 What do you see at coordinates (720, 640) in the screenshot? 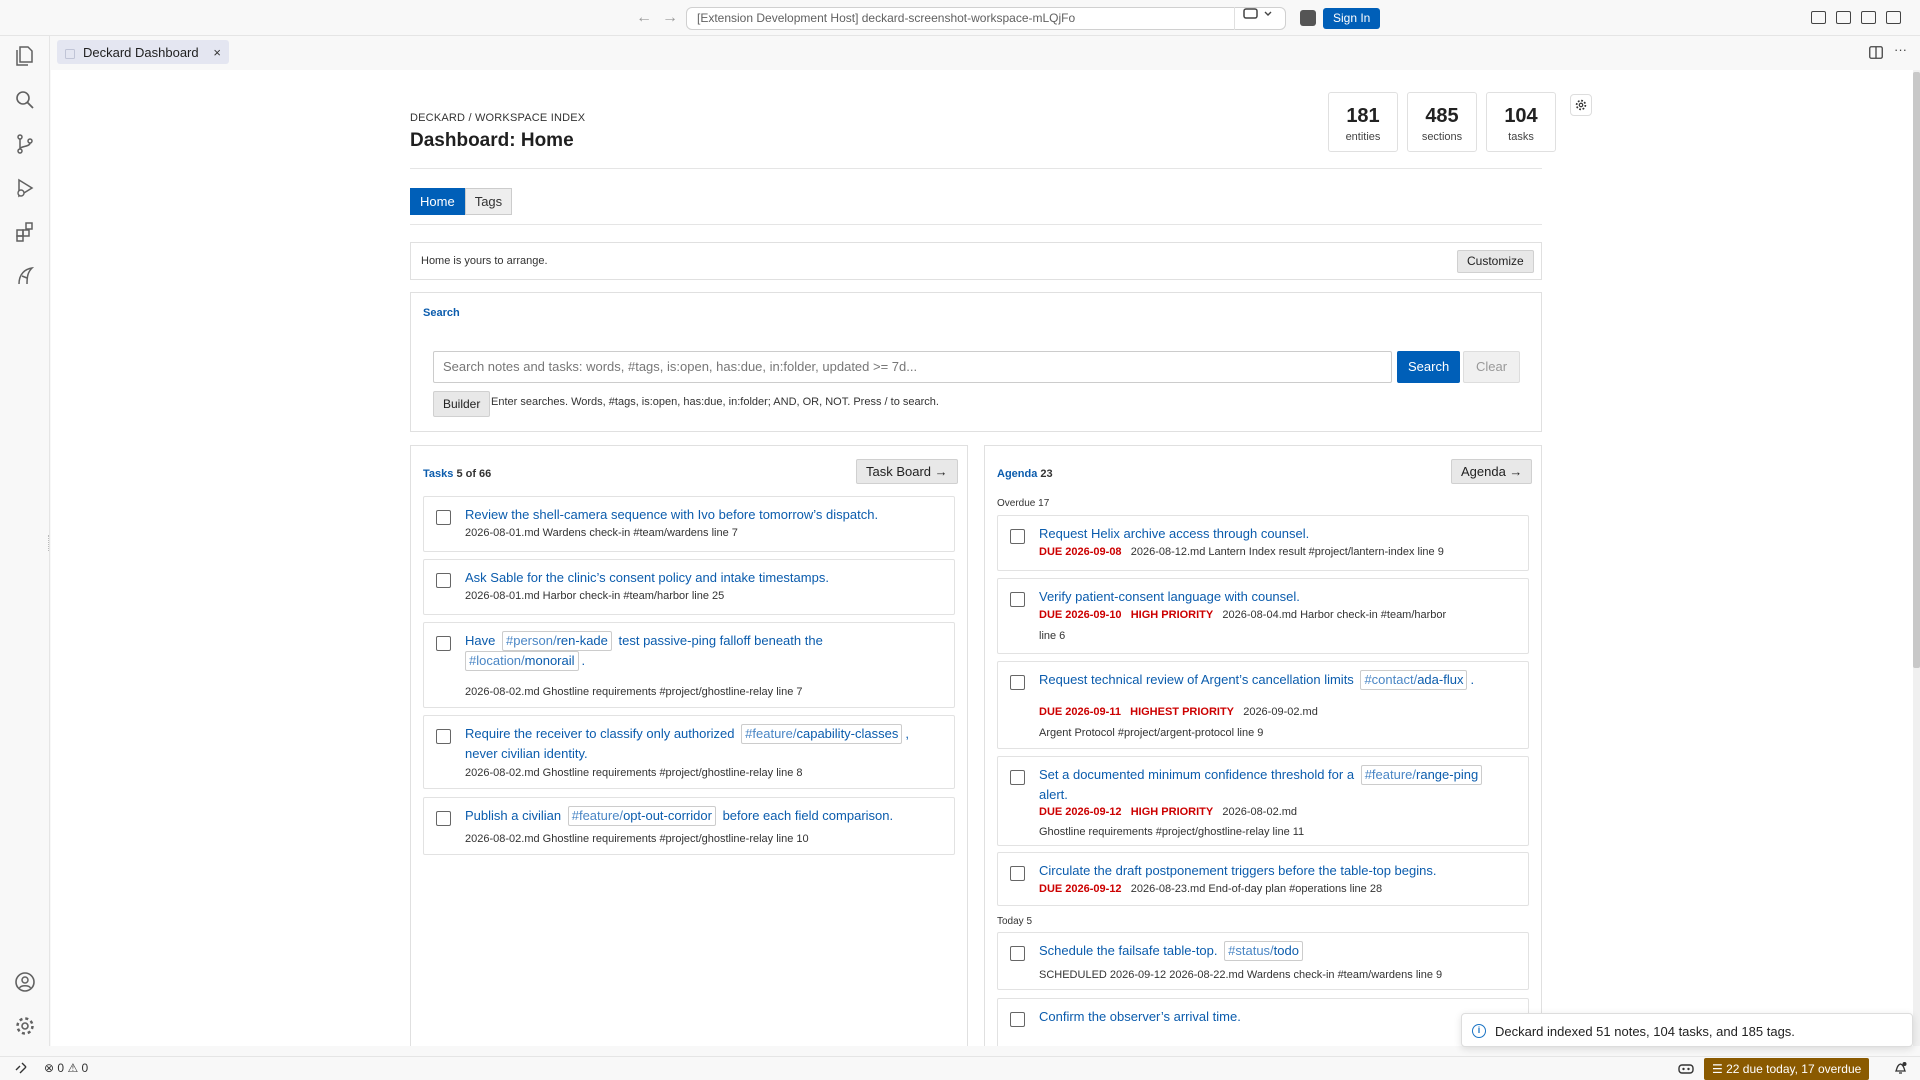
I see `task-text-part: test passive-ping falloff beneath the` at bounding box center [720, 640].